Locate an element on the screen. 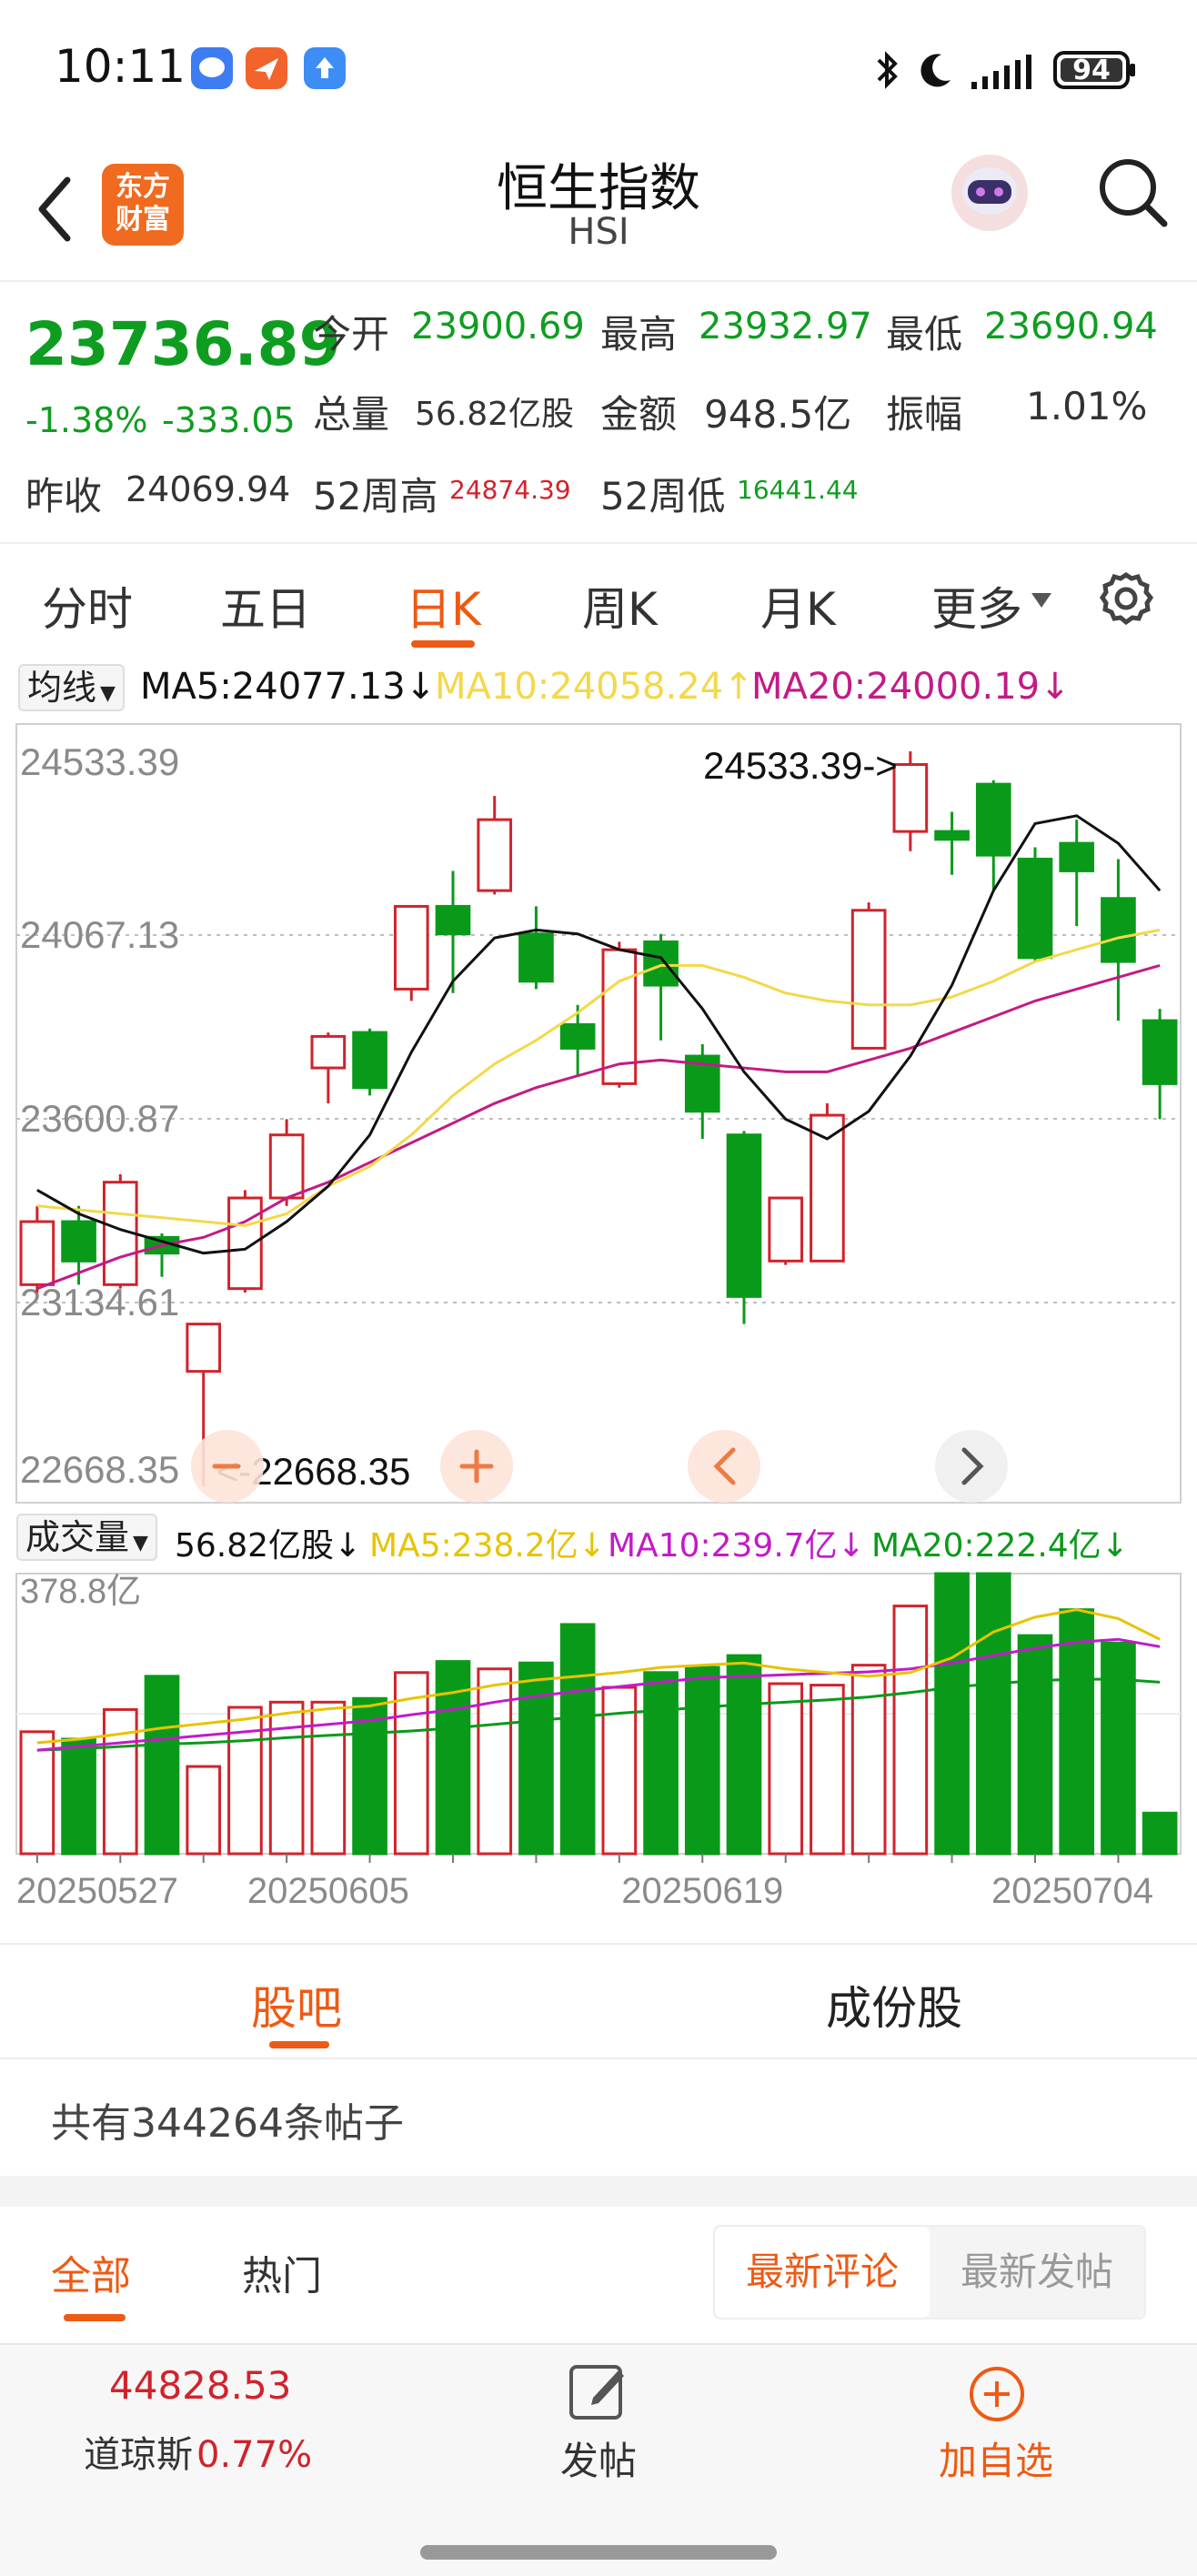 This screenshot has height=2576, width=1197. vol-ma10: MA10:239.7亿↓ is located at coordinates (736, 1546).